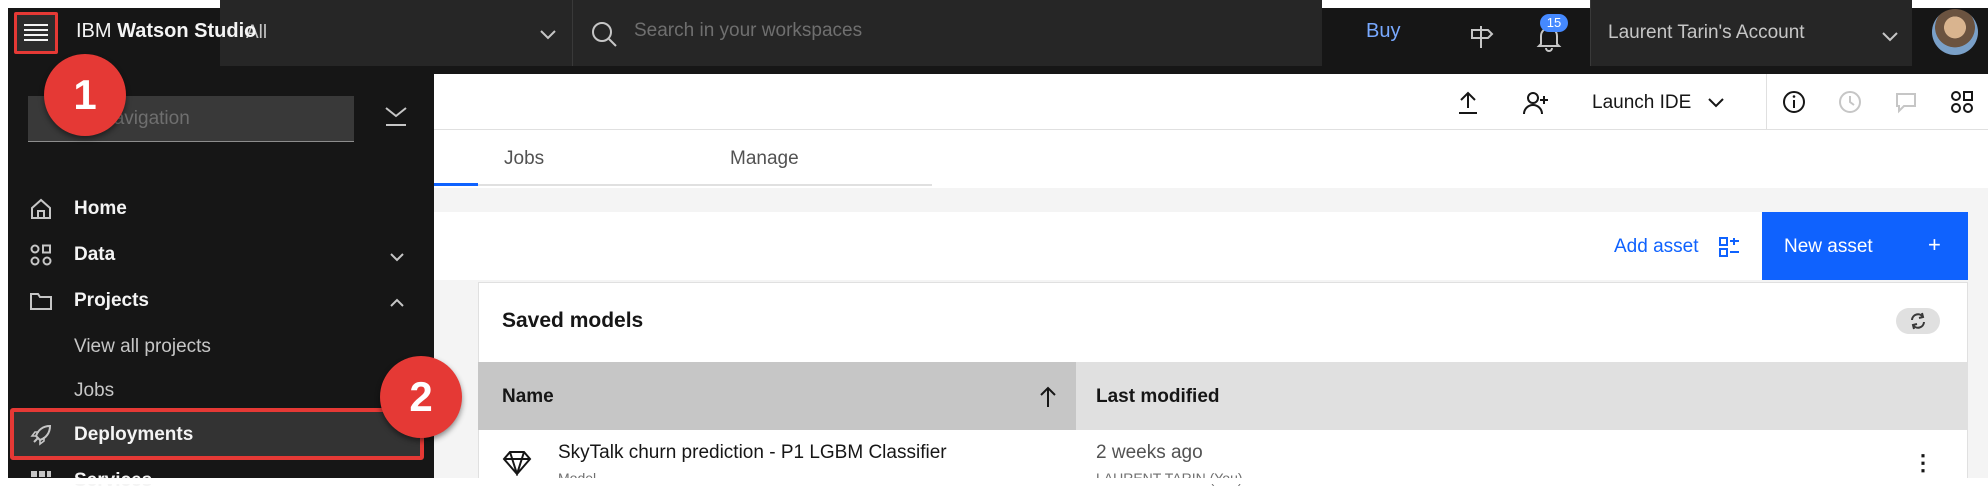 The width and height of the screenshot is (1988, 492). Describe the element at coordinates (1906, 102) in the screenshot. I see `comment-icon` at that location.